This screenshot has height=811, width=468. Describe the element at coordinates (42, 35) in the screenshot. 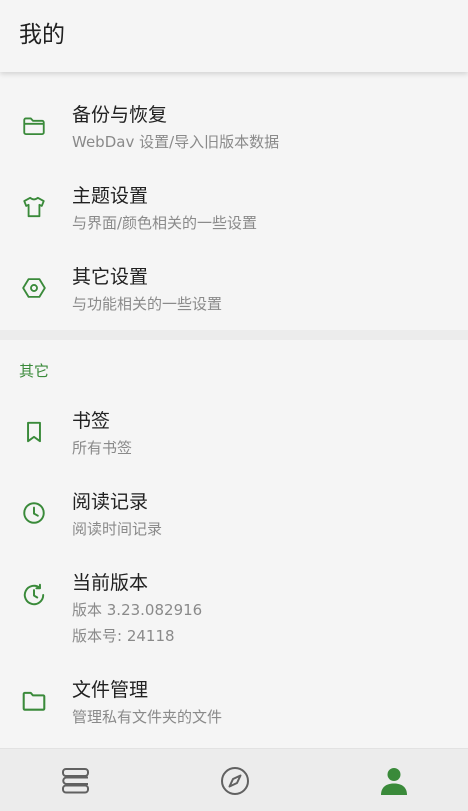

I see `page-title: 我的` at that location.